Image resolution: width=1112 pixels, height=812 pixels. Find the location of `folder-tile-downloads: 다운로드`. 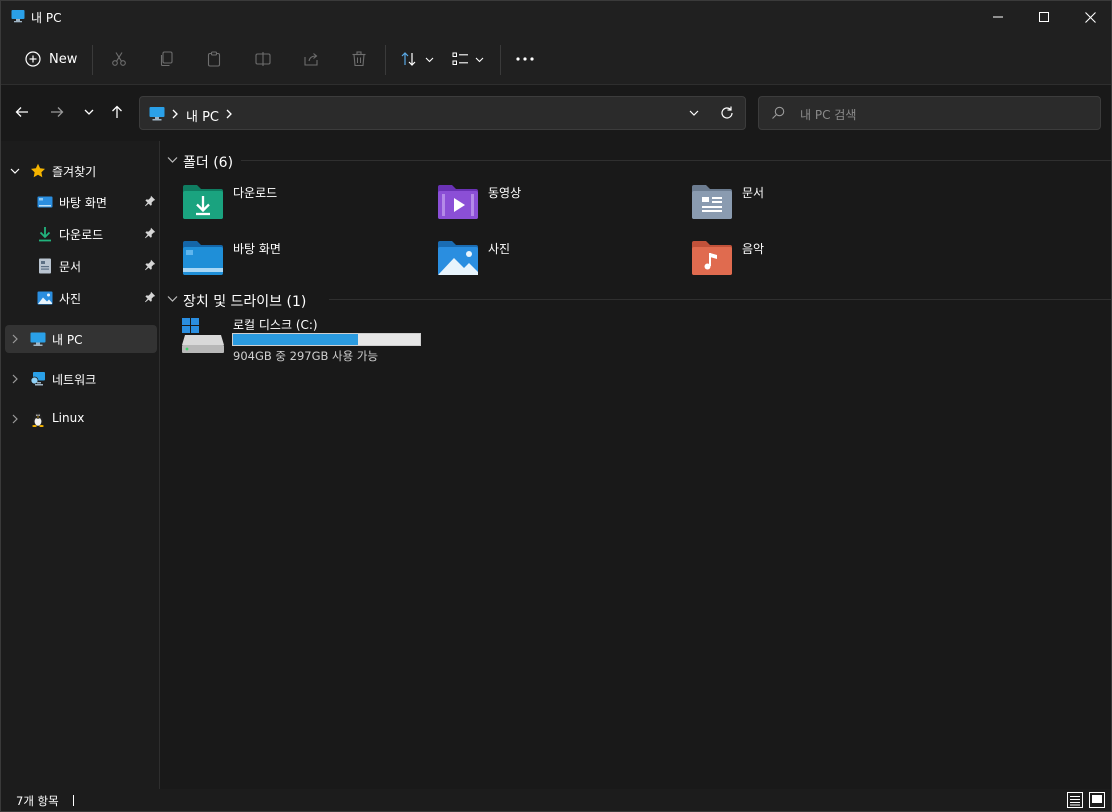

folder-tile-downloads: 다운로드 is located at coordinates (301, 205).